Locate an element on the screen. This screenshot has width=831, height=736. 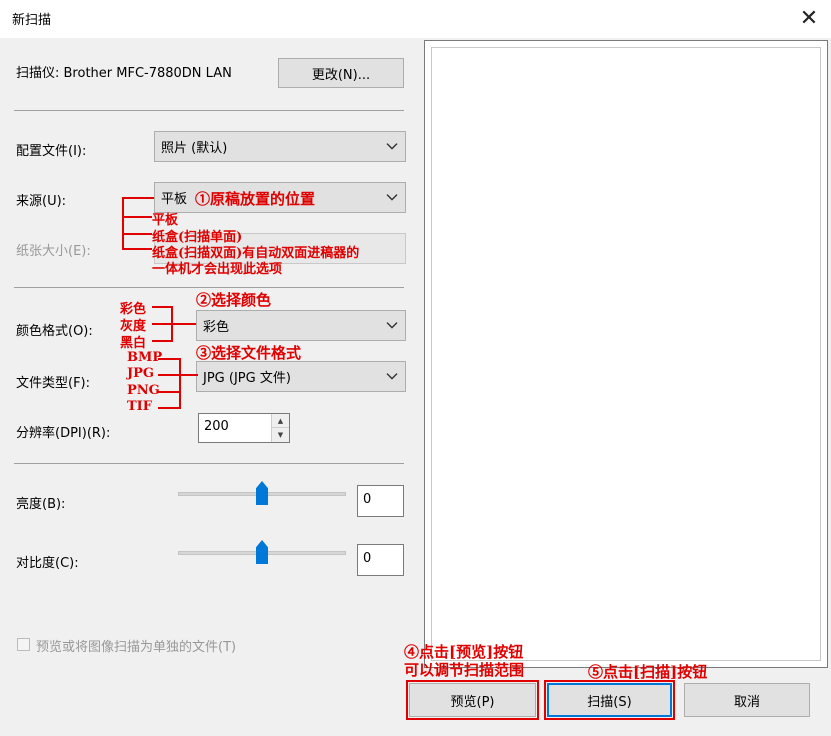
brightness-label: 亮度(B): is located at coordinates (41, 504).